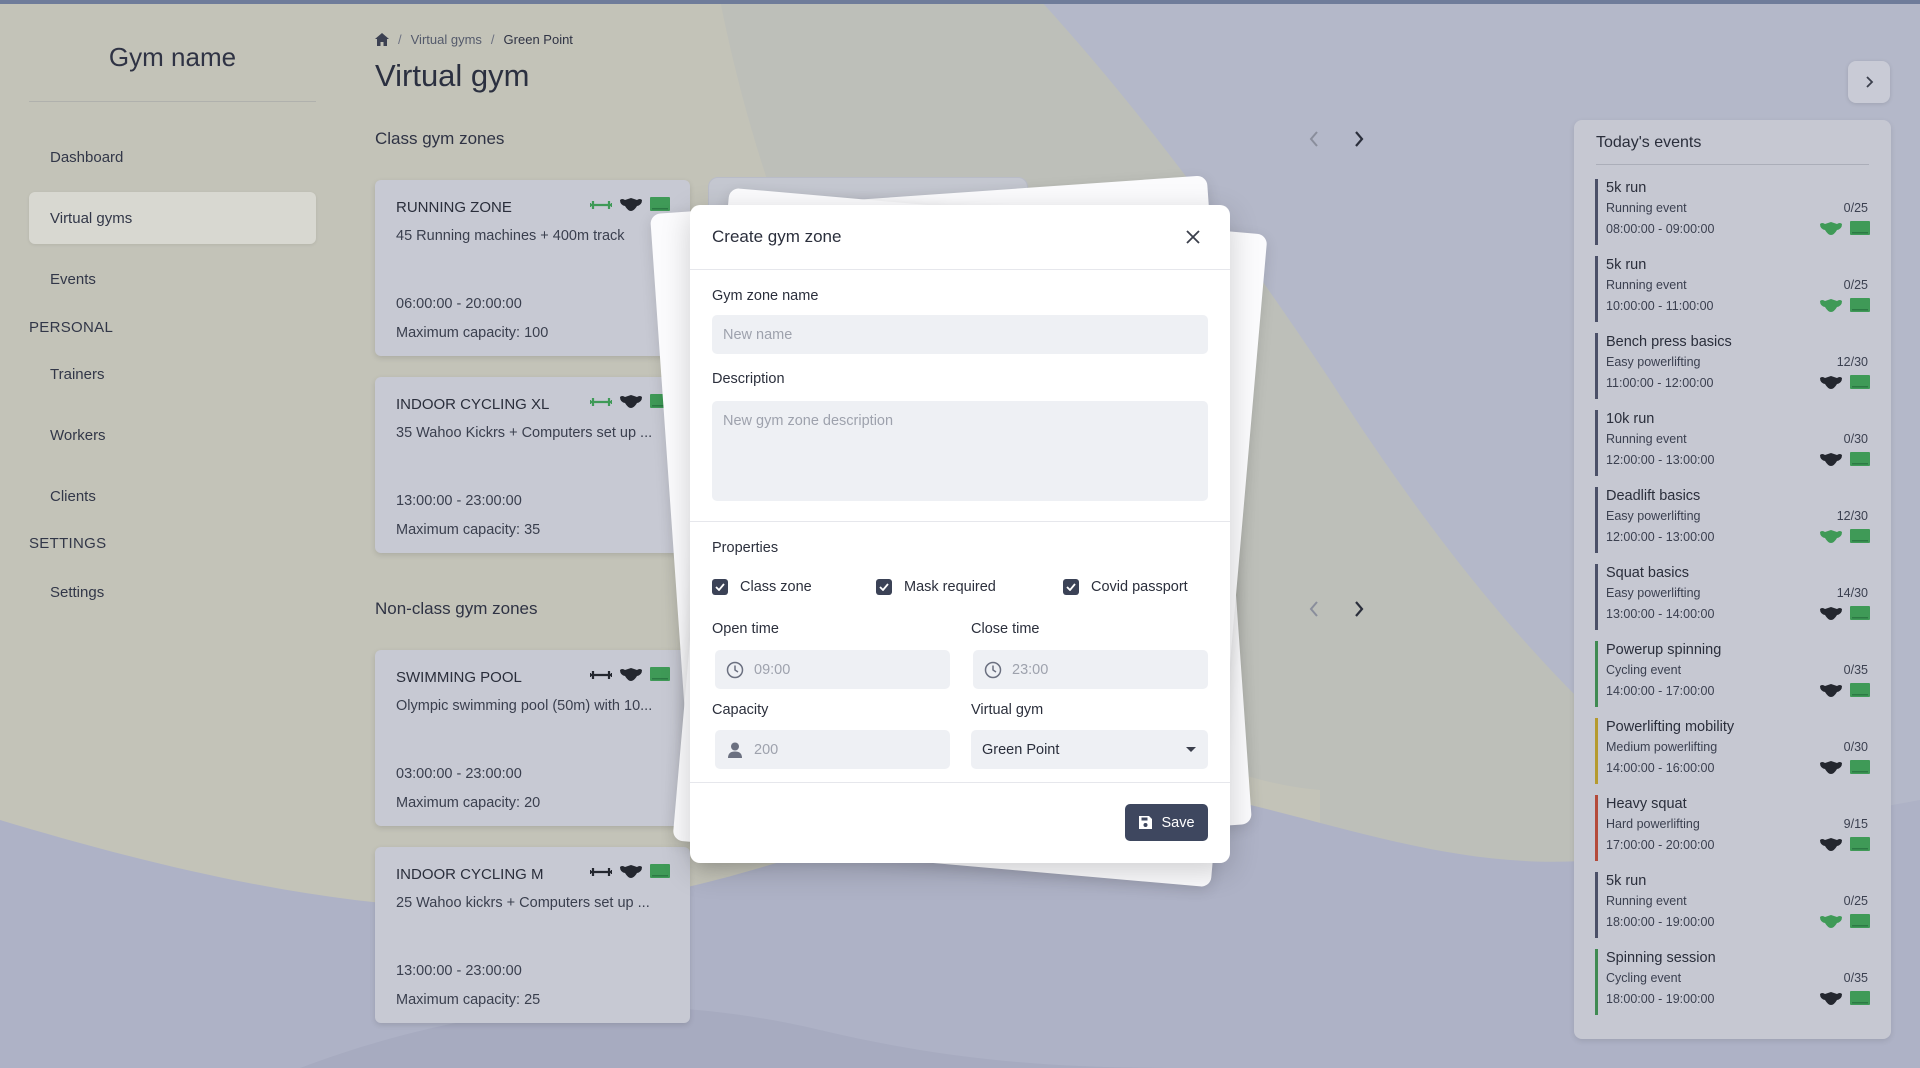 The height and width of the screenshot is (1068, 1920). I want to click on event-name: 5k run, so click(1626, 265).